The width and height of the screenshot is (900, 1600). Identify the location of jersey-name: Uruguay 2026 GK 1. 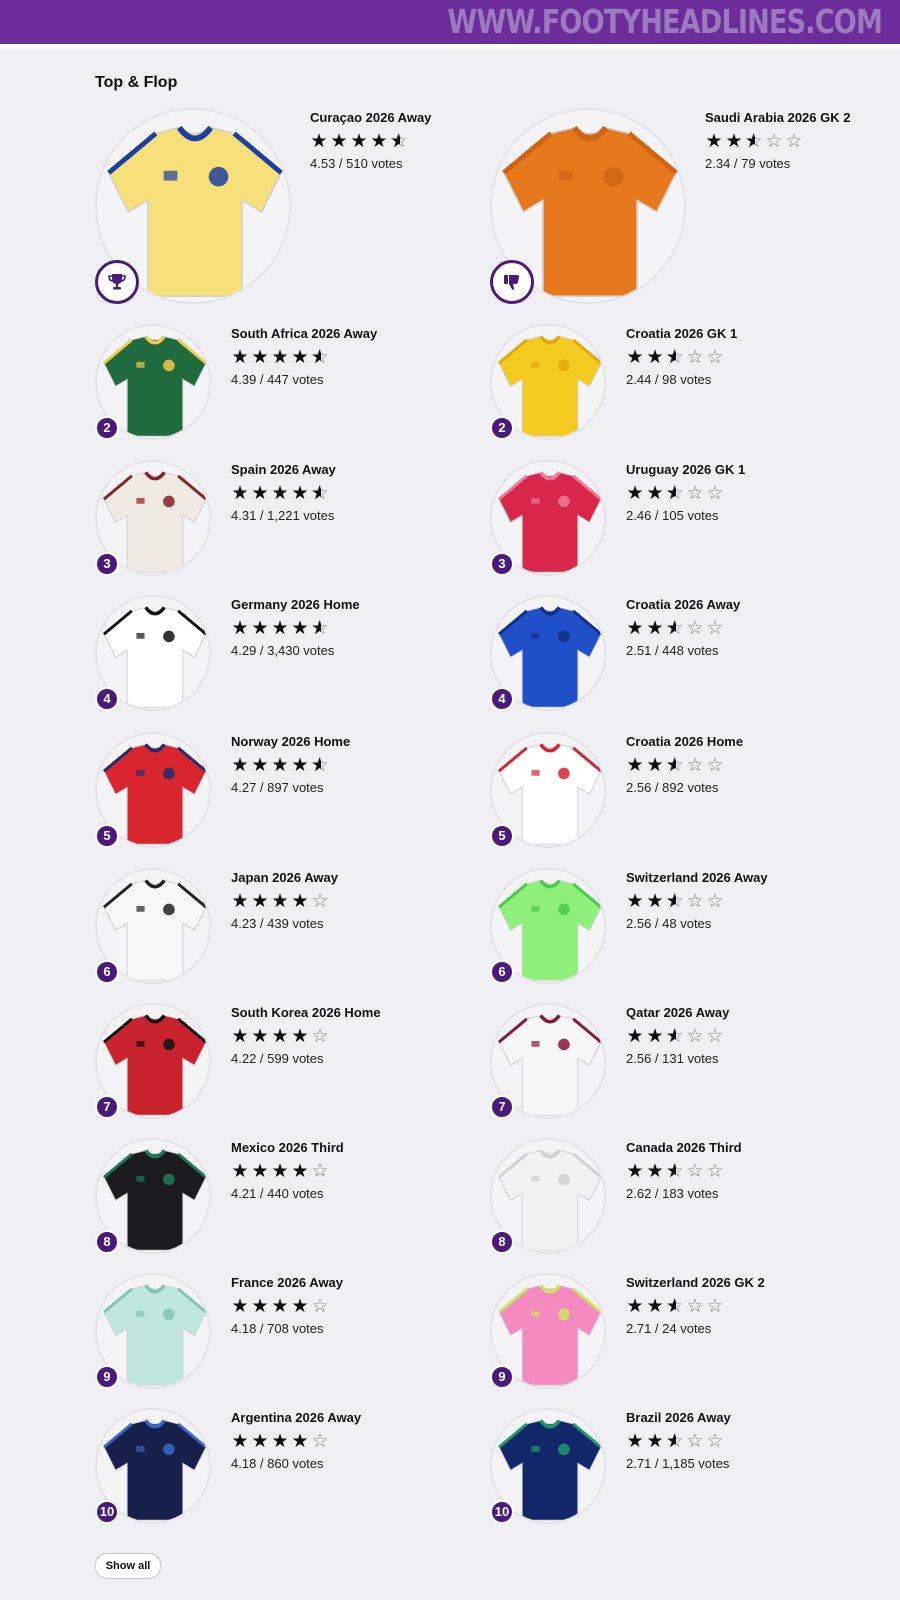
(685, 469).